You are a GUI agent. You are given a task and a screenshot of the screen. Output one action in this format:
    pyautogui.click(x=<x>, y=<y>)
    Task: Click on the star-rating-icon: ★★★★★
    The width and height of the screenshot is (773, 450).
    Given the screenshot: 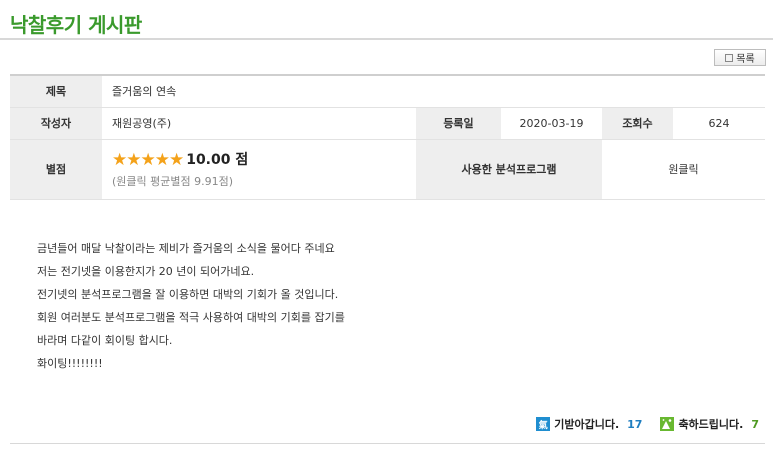 What is the action you would take?
    pyautogui.click(x=148, y=160)
    